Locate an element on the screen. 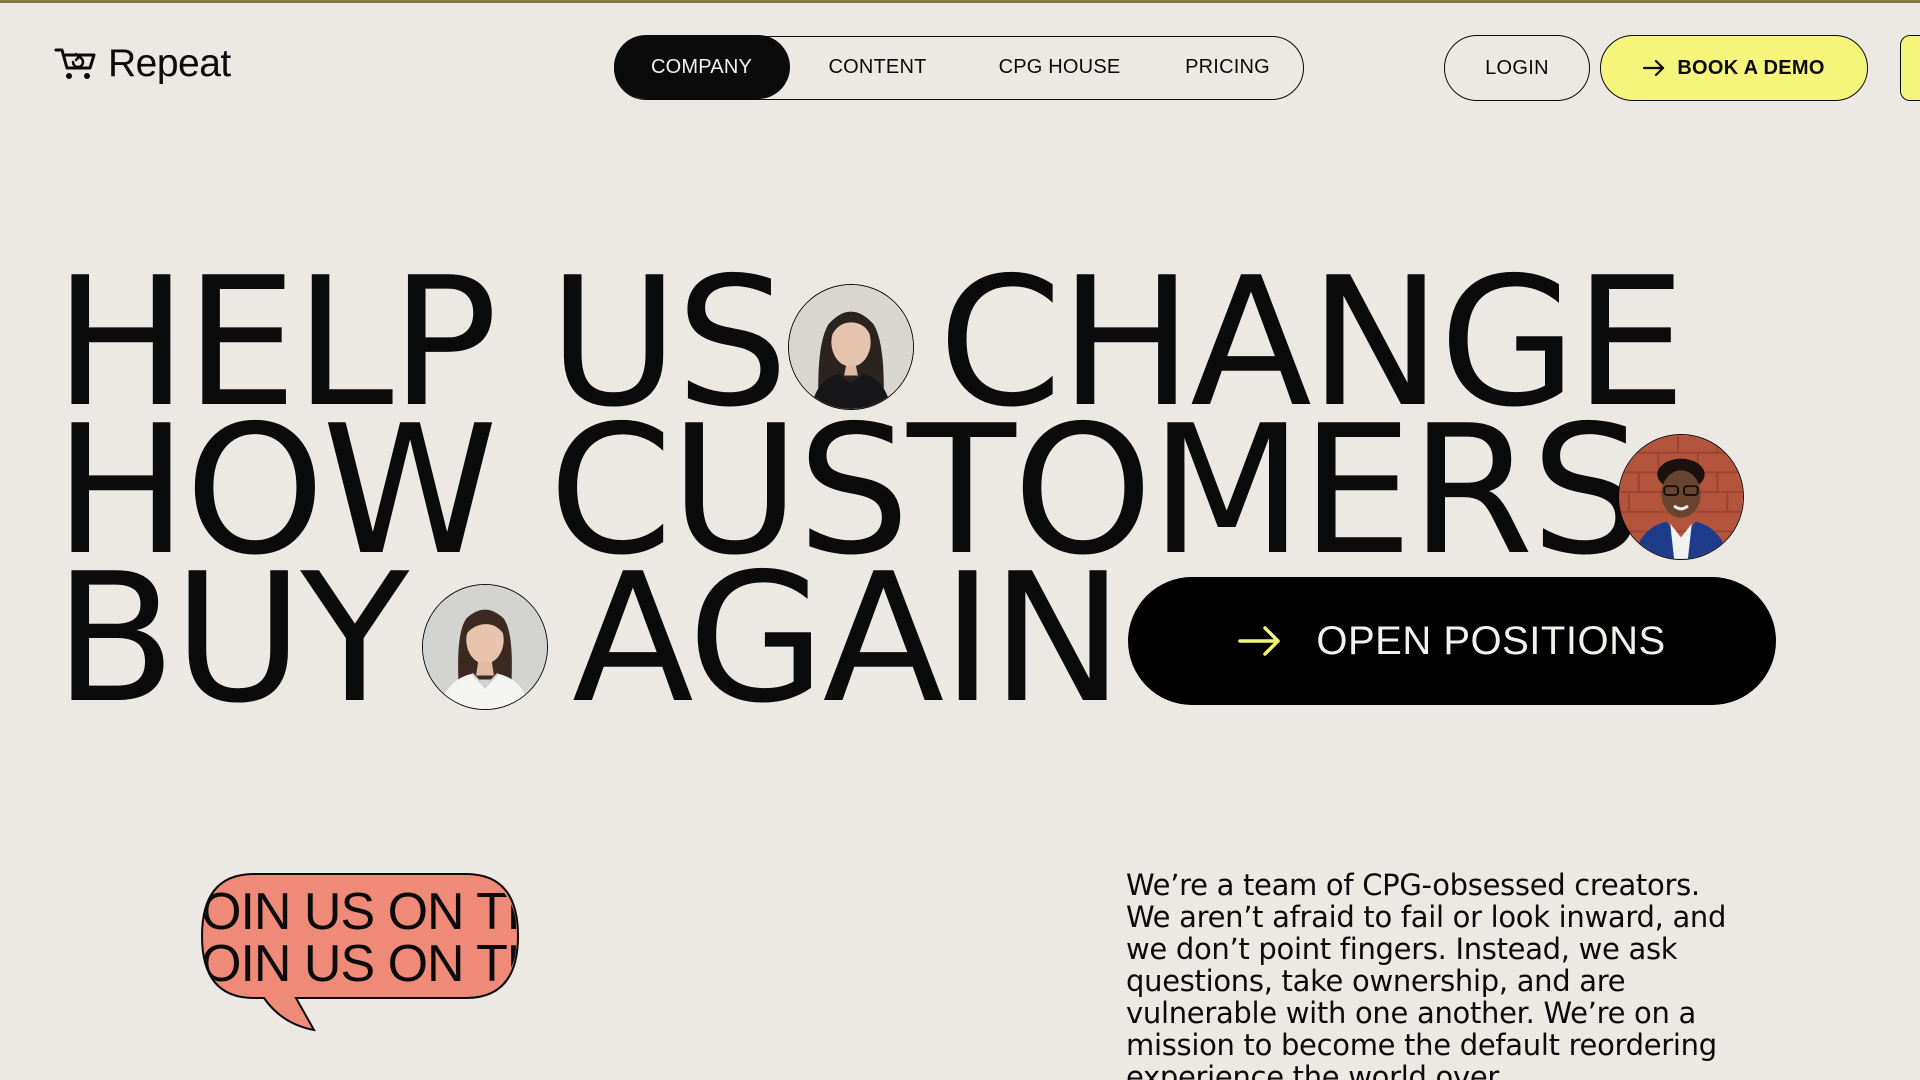  menu-toggle-edge is located at coordinates (1910, 68).